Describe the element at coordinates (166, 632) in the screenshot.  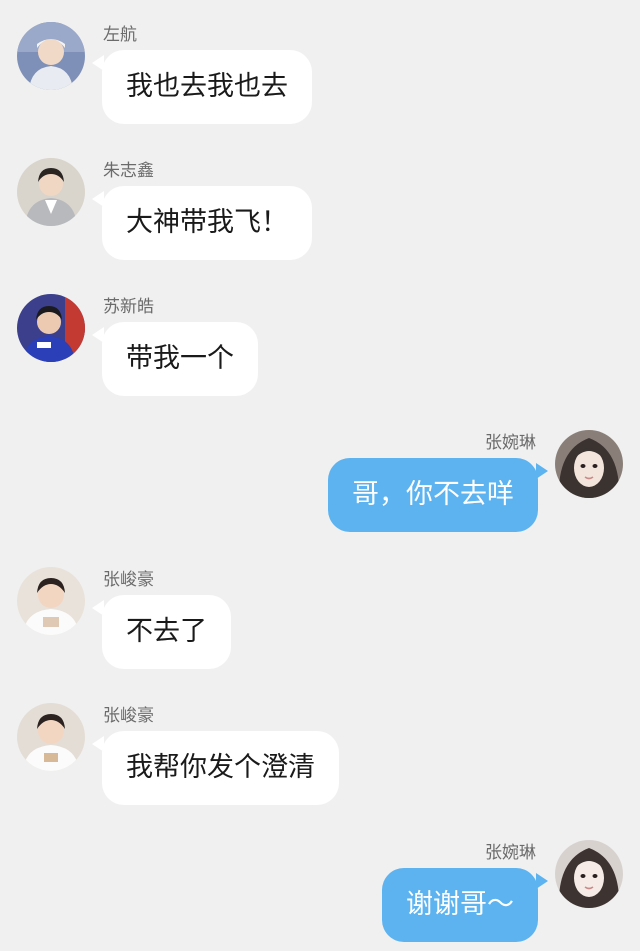
I see `message-bubble: 不去了` at that location.